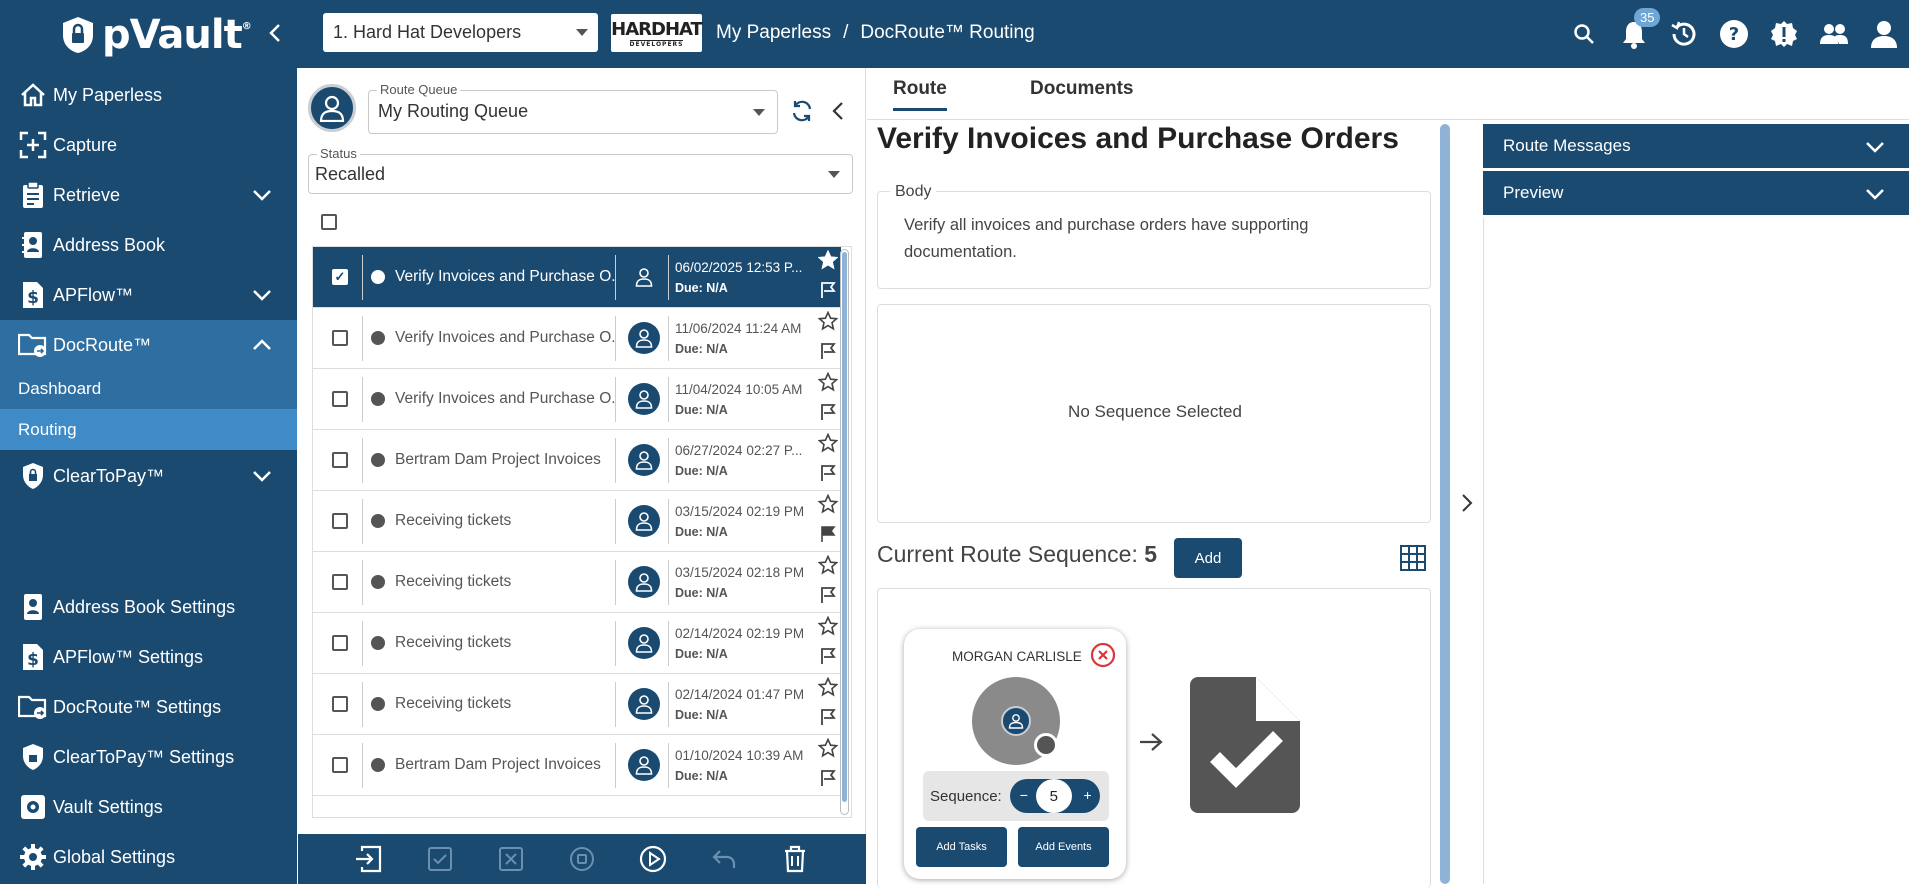  Describe the element at coordinates (1024, 795) in the screenshot. I see `decrement-button: −` at that location.